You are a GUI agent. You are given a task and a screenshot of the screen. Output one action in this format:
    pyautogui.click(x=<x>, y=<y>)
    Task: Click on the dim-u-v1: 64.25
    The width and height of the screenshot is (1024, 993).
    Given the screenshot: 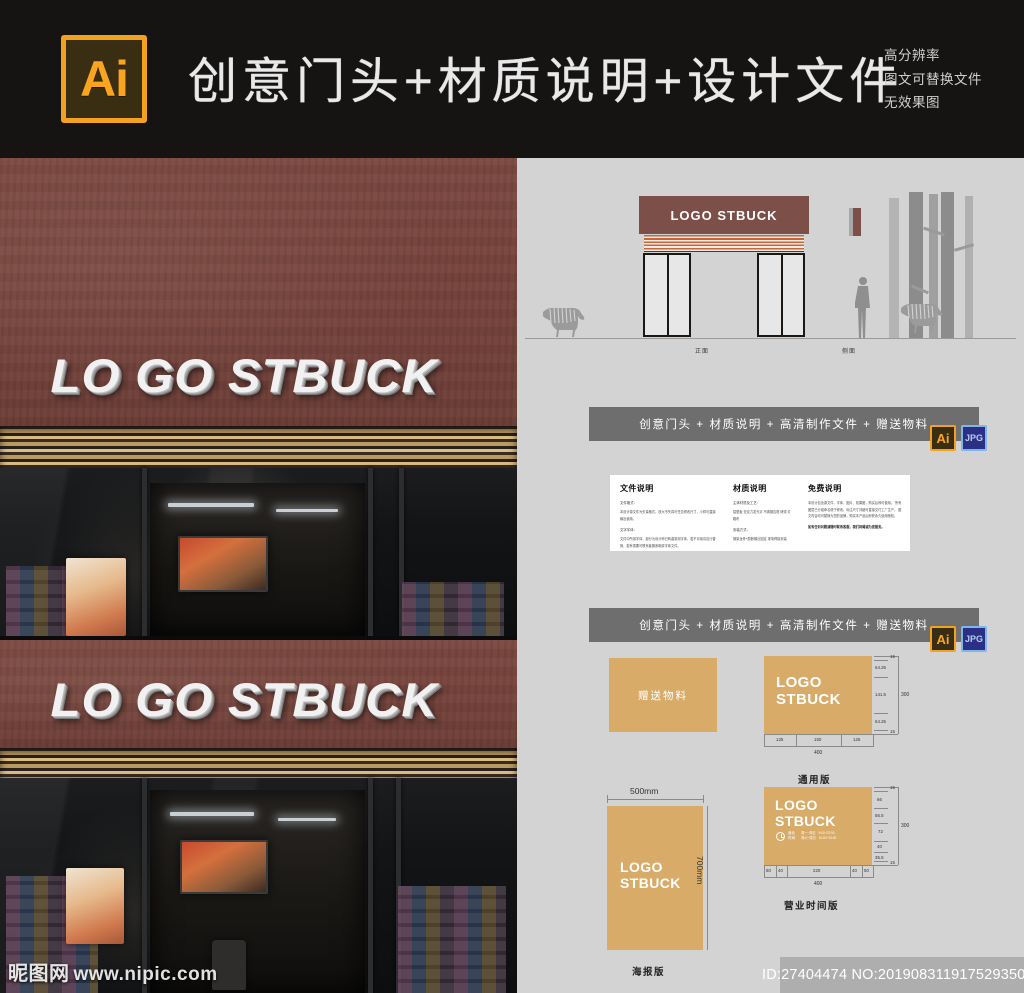 What is the action you would take?
    pyautogui.click(x=880, y=667)
    